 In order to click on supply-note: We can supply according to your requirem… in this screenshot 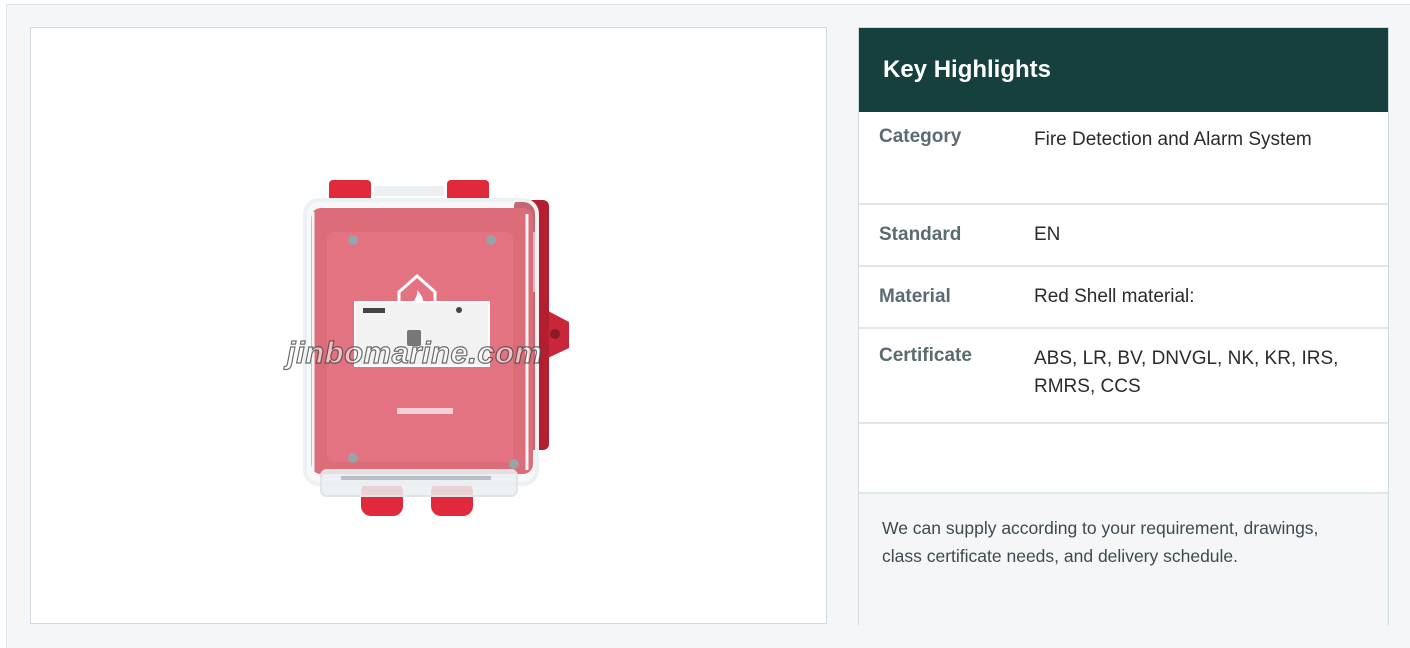, I will do `click(1123, 559)`.